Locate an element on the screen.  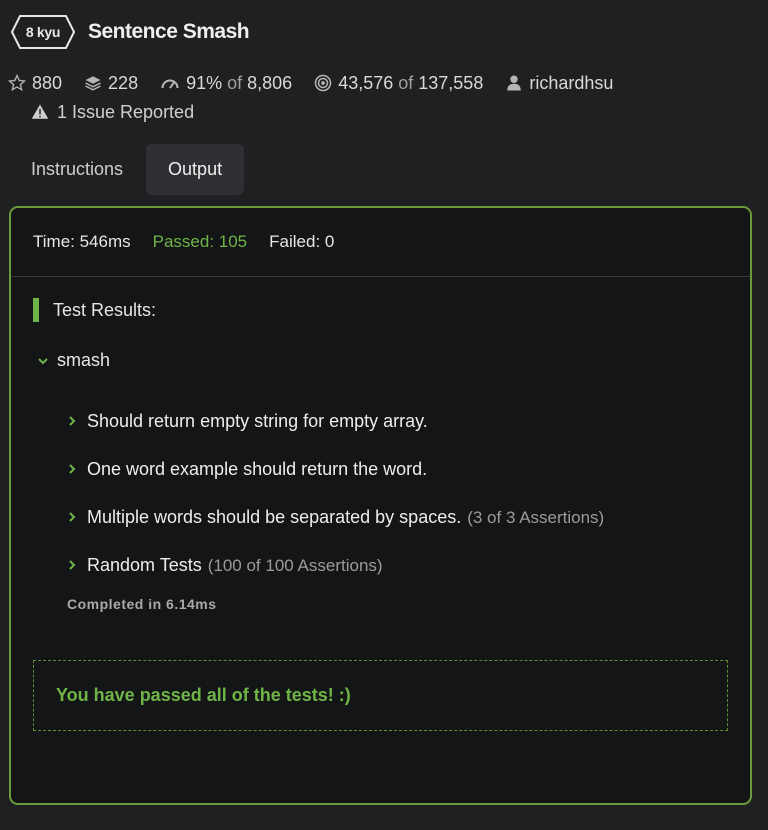
collections-count: 228 is located at coordinates (123, 82).